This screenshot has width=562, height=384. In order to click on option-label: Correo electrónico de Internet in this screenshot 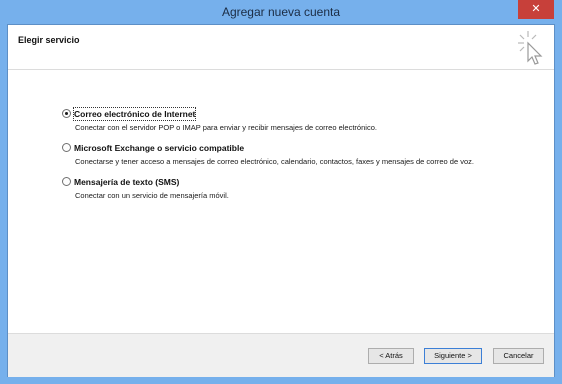, I will do `click(134, 114)`.